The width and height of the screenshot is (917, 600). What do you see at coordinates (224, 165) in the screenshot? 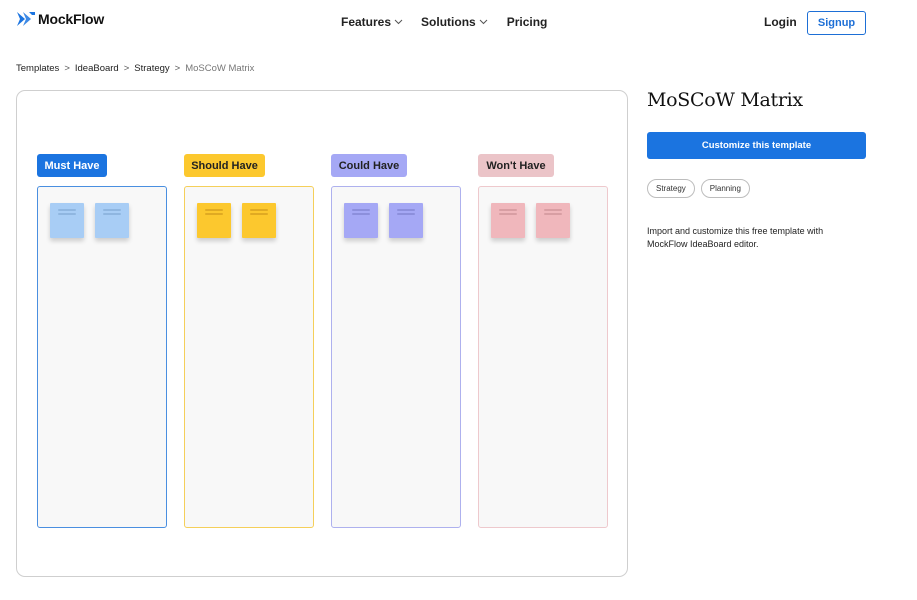
I see `should-have-label: Should Have` at bounding box center [224, 165].